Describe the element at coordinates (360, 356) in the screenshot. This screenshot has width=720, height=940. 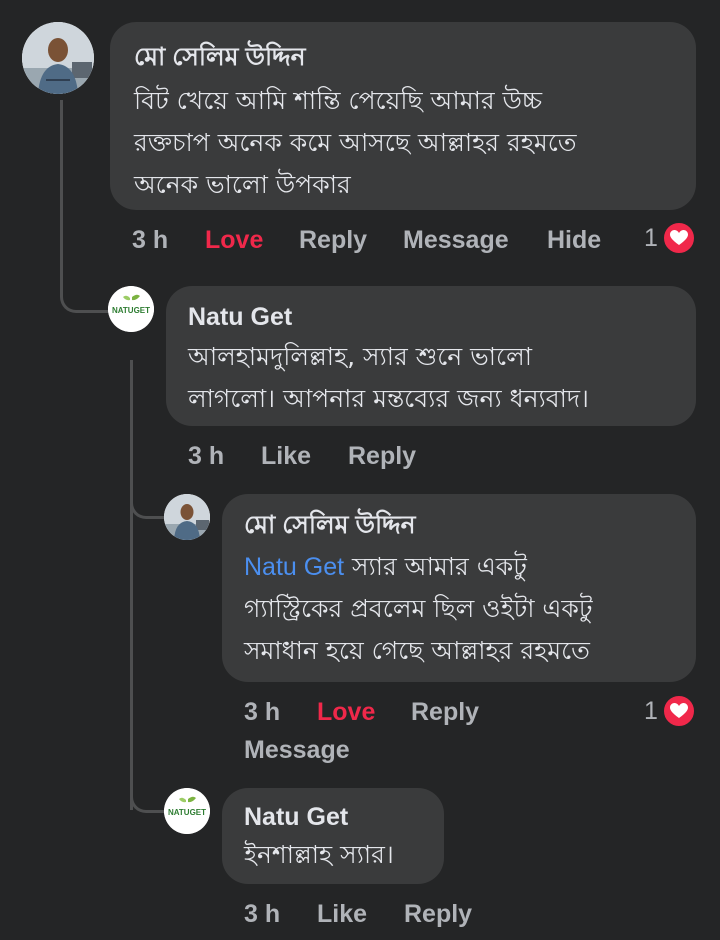
I see `comment-text-line: আলহামদুলিল্লাহ, স্যার শুনে ভালো` at that location.